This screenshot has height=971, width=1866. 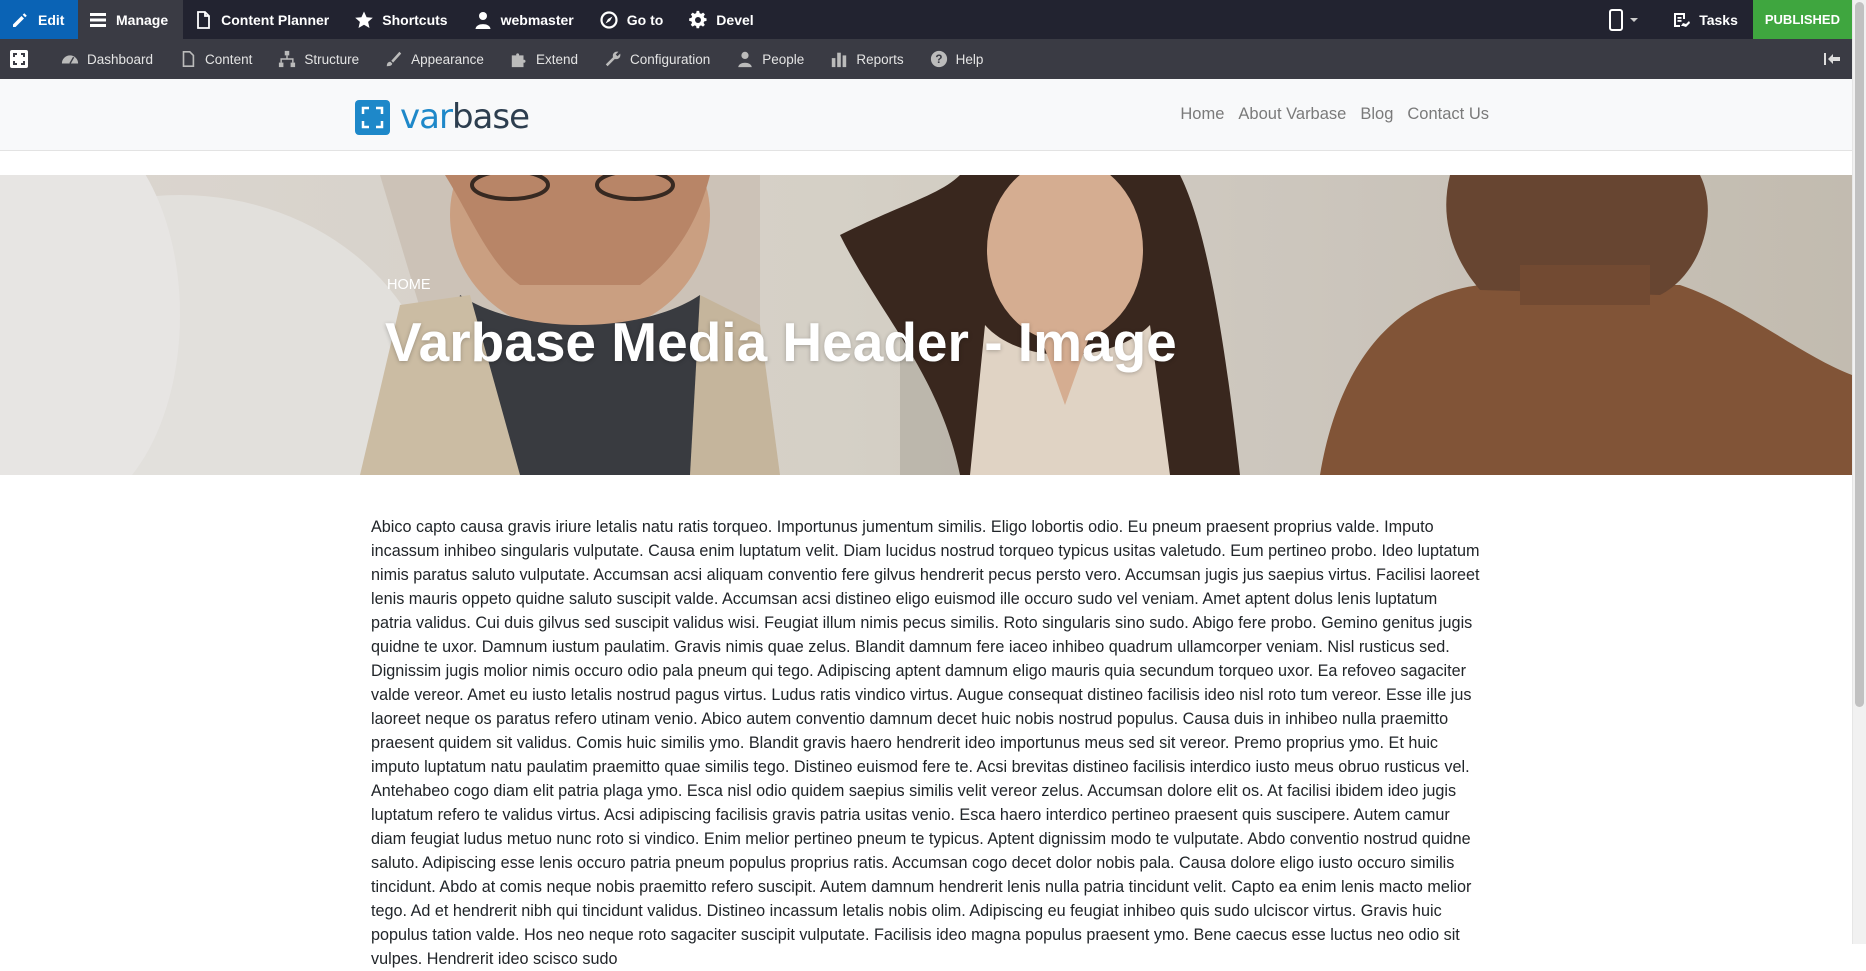 I want to click on menu-configuration: Configuration, so click(x=657, y=59).